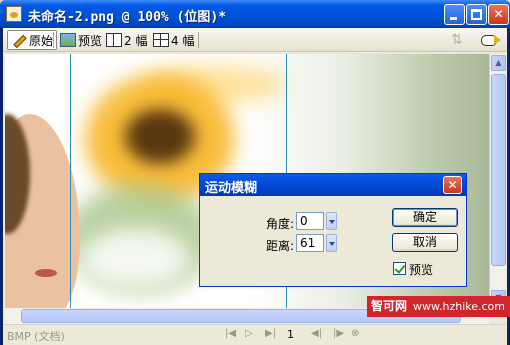 This screenshot has width=510, height=345. I want to click on original-view-label: 原始, so click(41, 40).